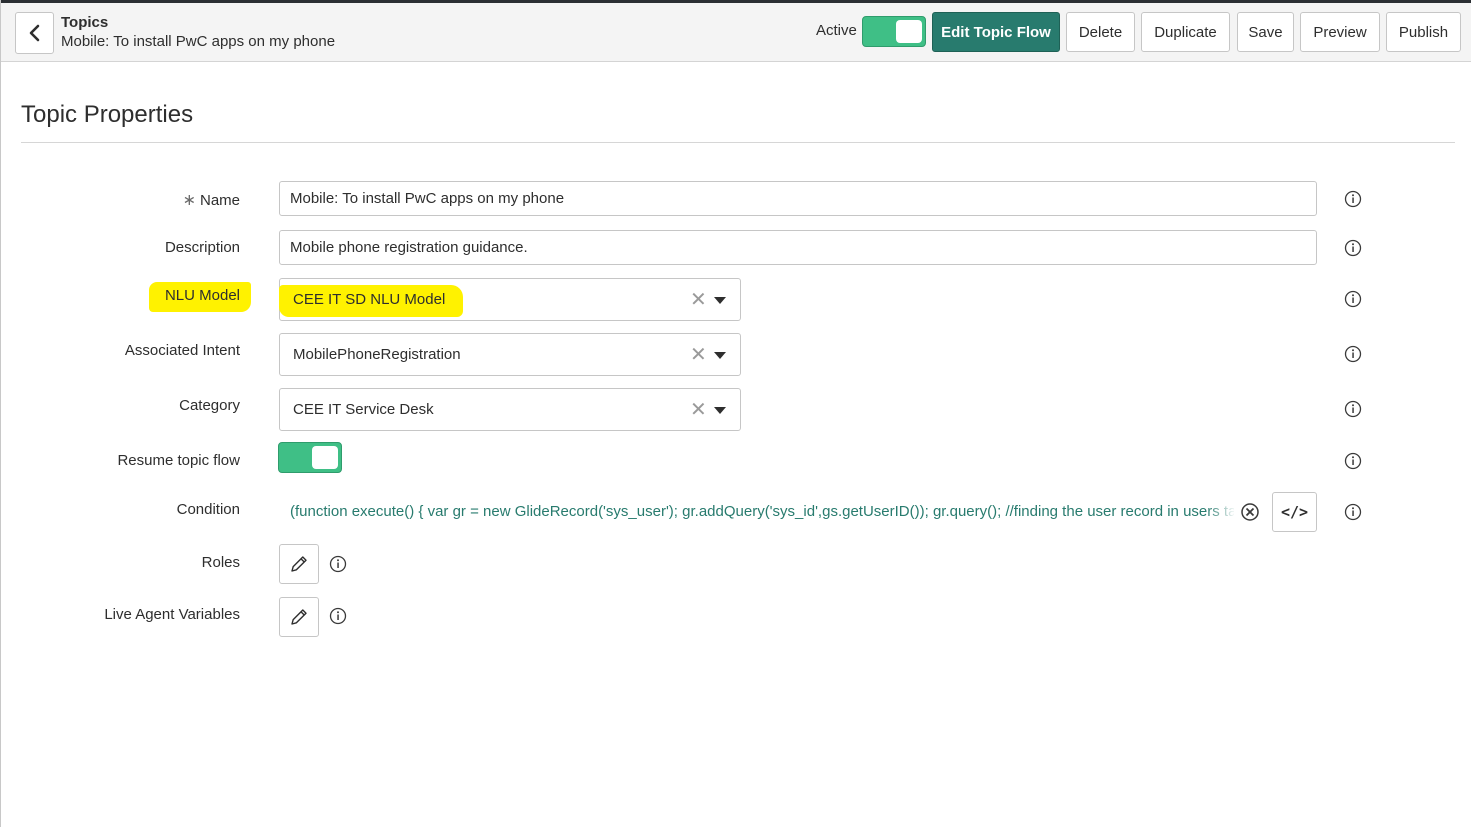 This screenshot has width=1471, height=827. Describe the element at coordinates (894, 31) in the screenshot. I see `active-toggle` at that location.